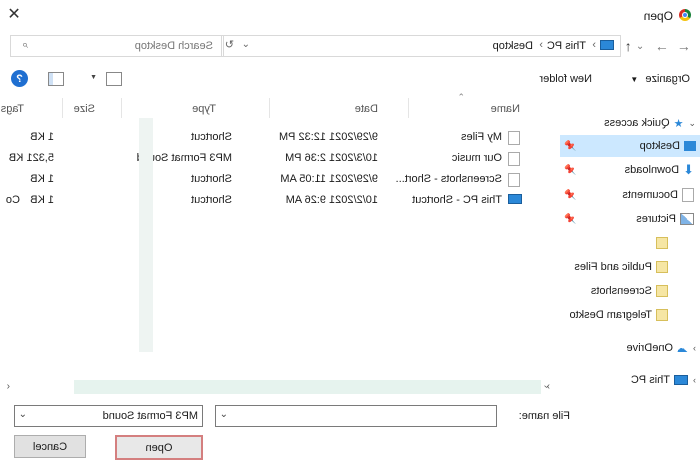 The height and width of the screenshot is (471, 700). I want to click on file-name: This PC - Shortcut, so click(457, 200).